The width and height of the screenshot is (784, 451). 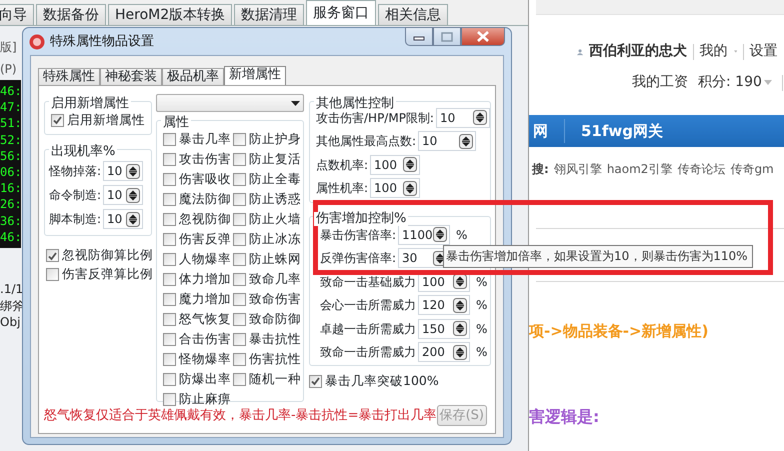 I want to click on checkbox-label: 防止护身, so click(x=275, y=139).